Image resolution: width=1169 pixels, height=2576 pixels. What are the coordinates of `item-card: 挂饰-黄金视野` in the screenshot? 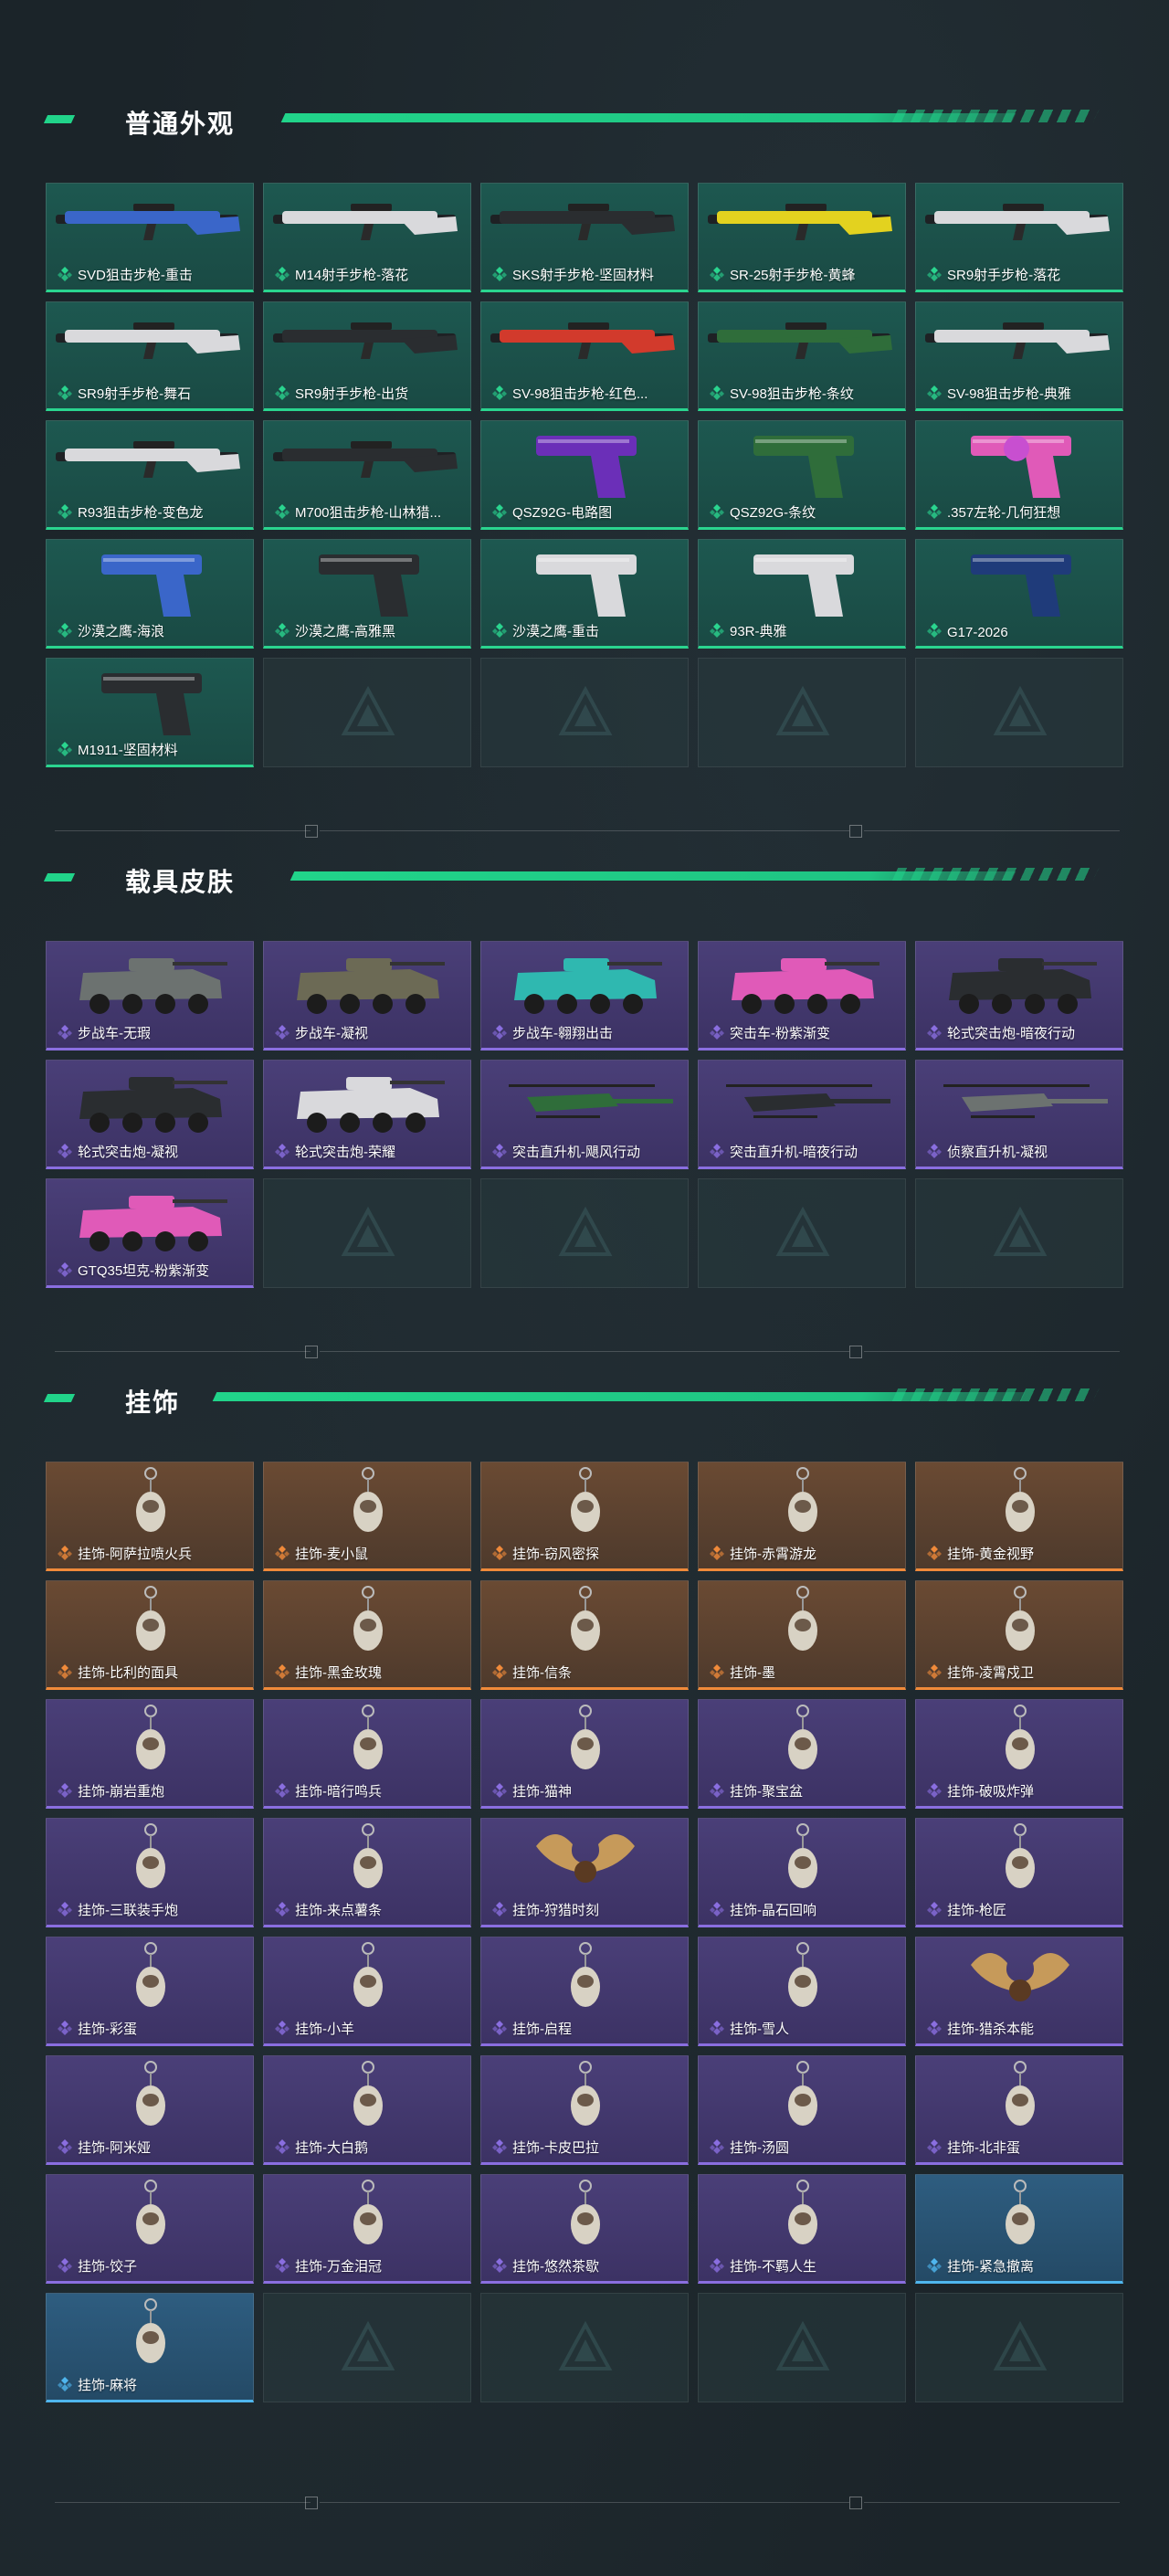 It's located at (1019, 1516).